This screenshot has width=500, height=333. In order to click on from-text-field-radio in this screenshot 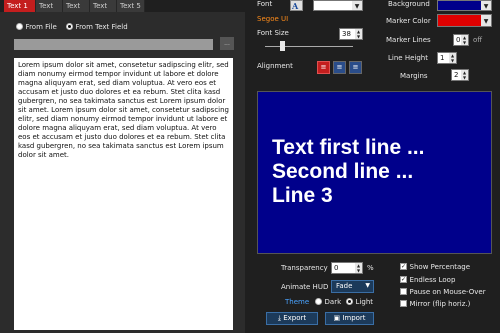, I will do `click(69, 26)`.